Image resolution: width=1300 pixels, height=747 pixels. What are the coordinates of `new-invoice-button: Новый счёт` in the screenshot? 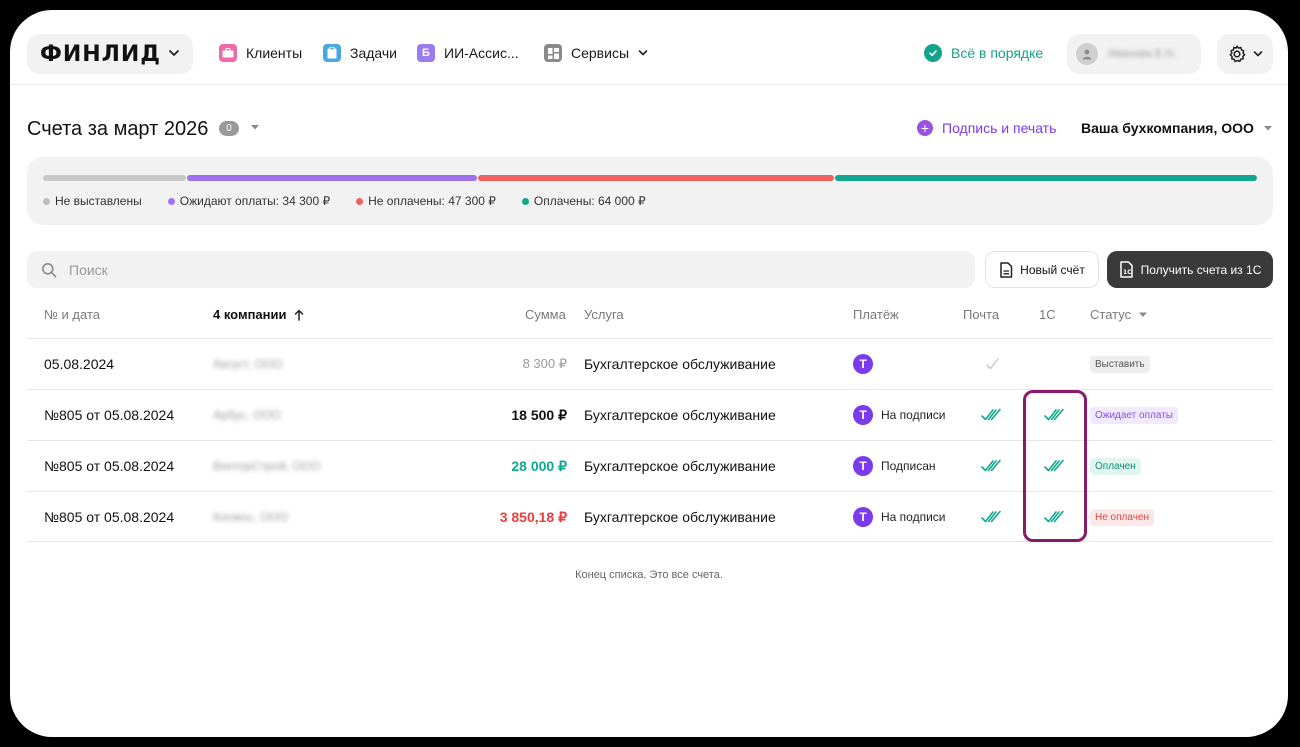 It's located at (1042, 269).